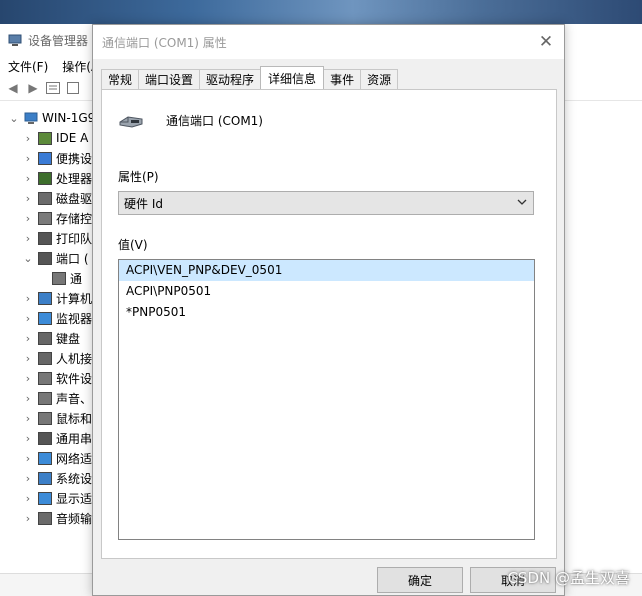 The height and width of the screenshot is (596, 642). I want to click on tree-item-label: 磁盘驱, so click(74, 198).